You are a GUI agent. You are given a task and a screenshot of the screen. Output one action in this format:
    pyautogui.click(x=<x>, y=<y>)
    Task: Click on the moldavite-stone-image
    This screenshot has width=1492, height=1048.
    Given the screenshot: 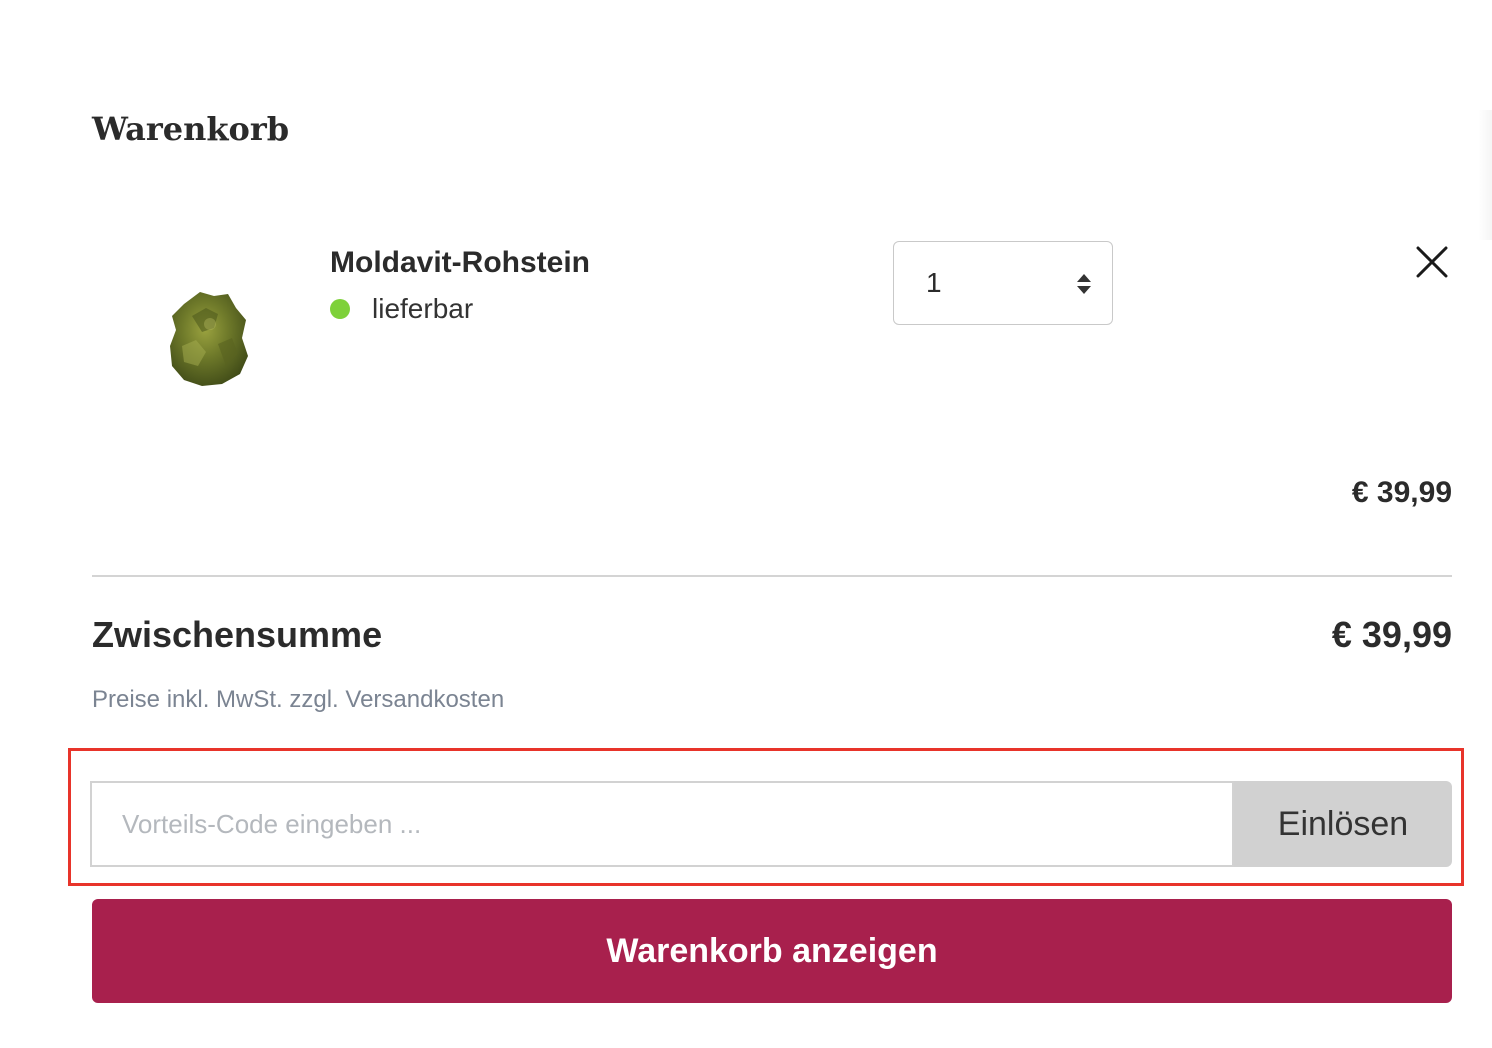 What is the action you would take?
    pyautogui.click(x=209, y=339)
    